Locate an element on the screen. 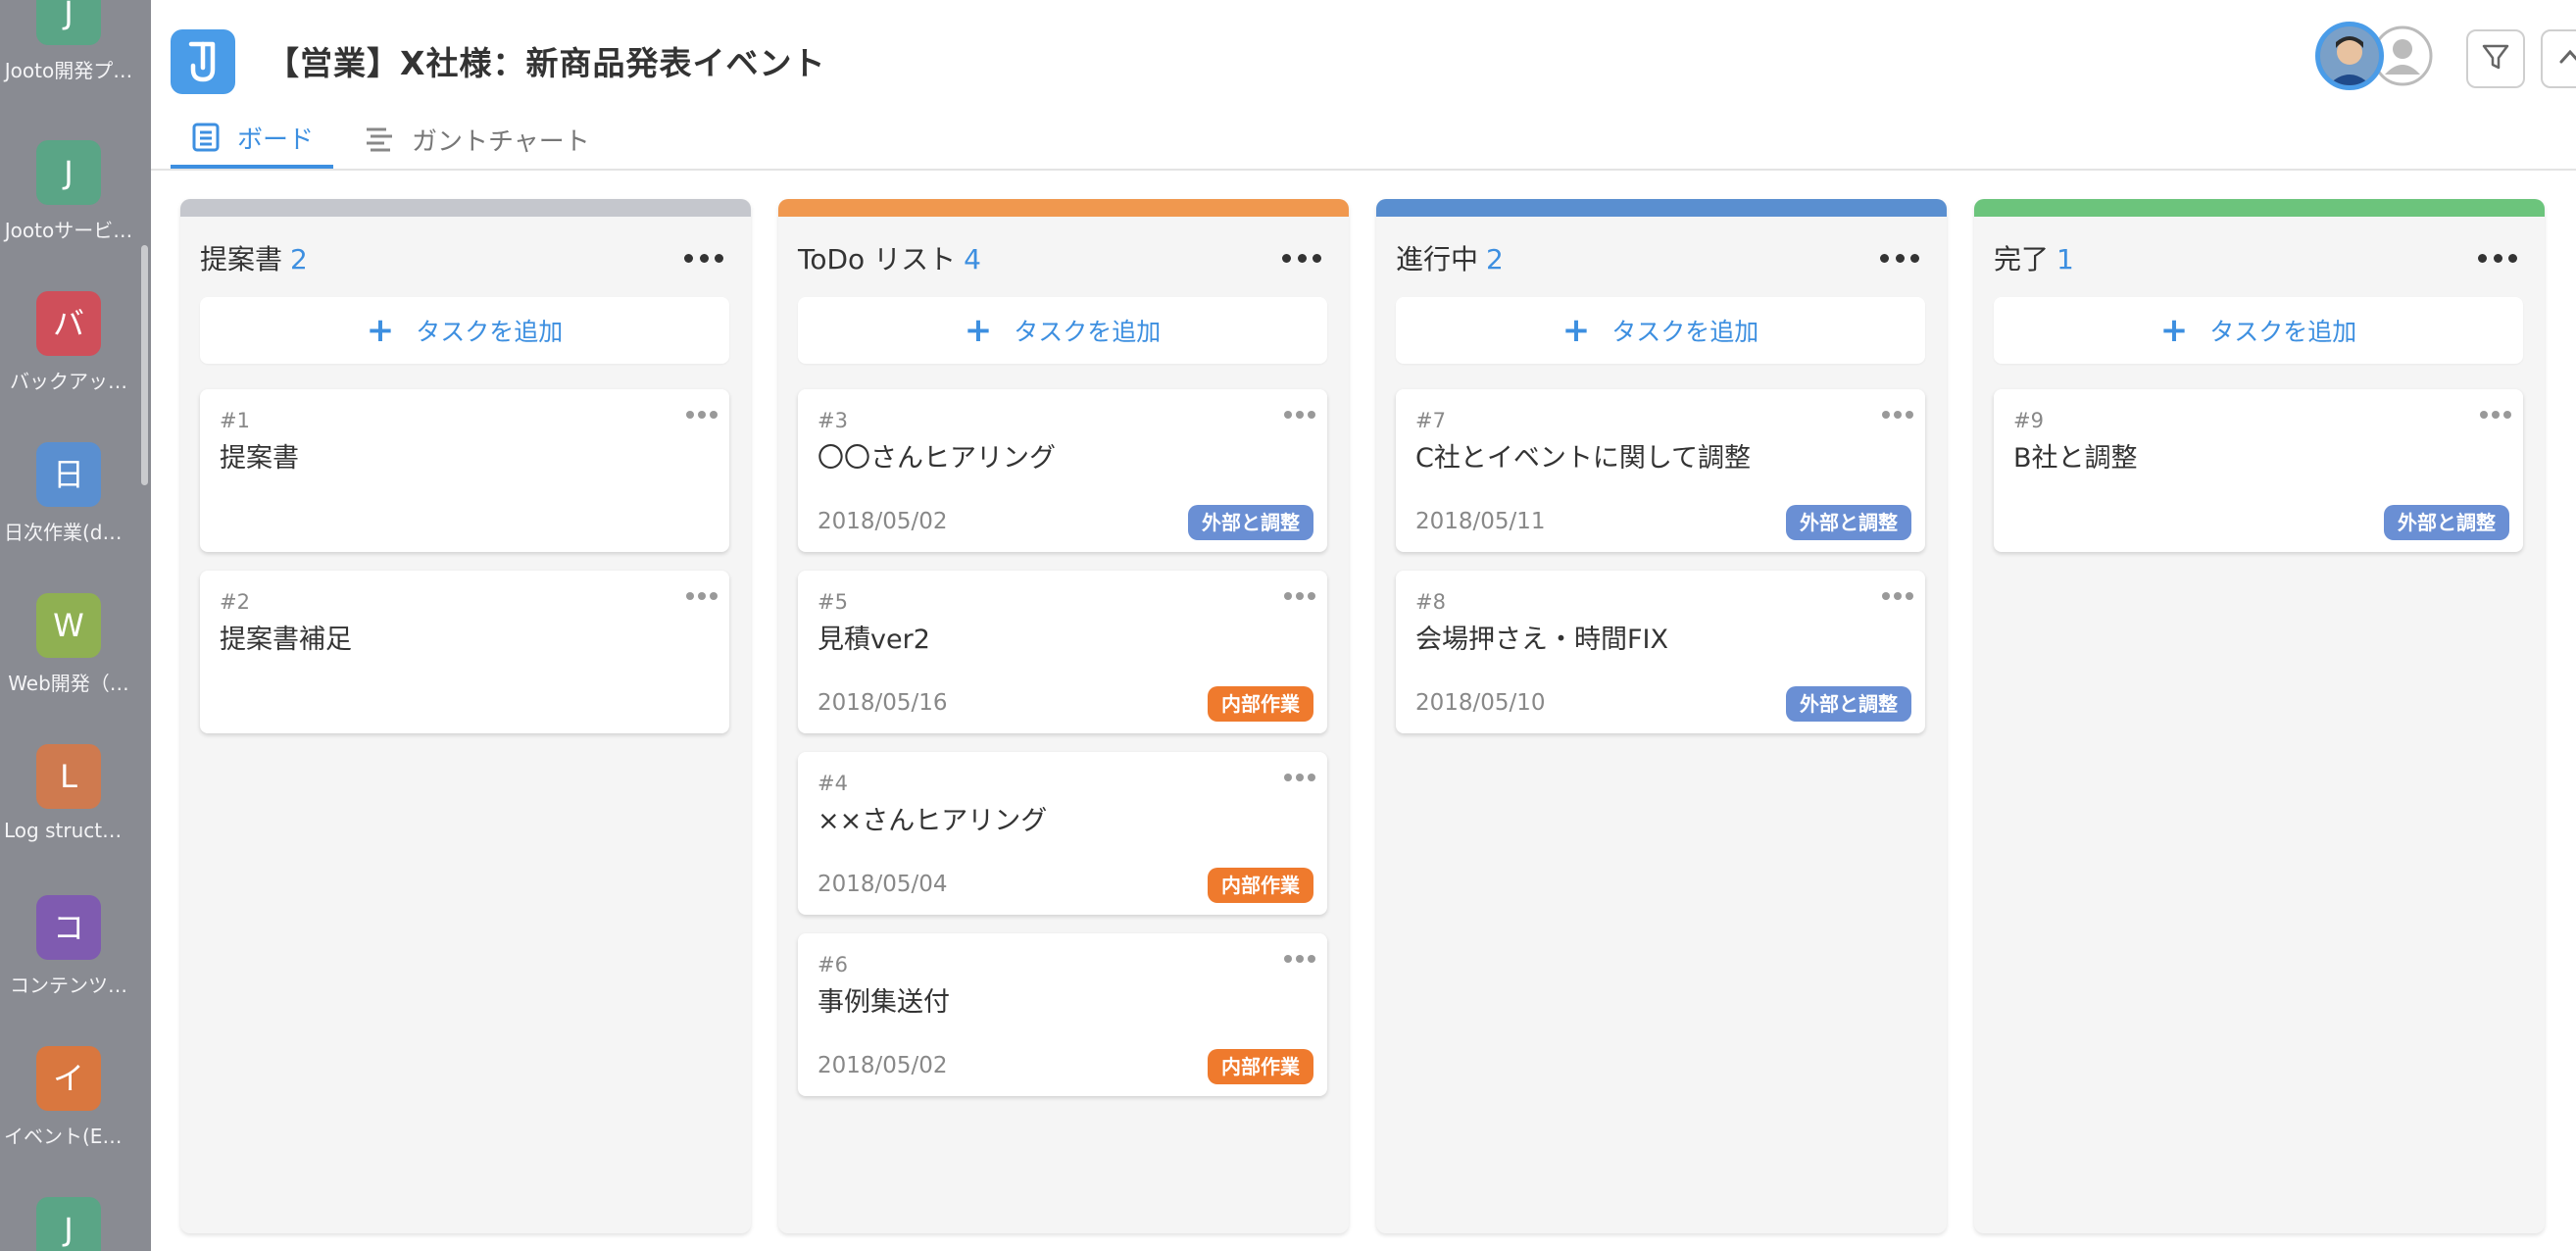  board-icon is located at coordinates (206, 137).